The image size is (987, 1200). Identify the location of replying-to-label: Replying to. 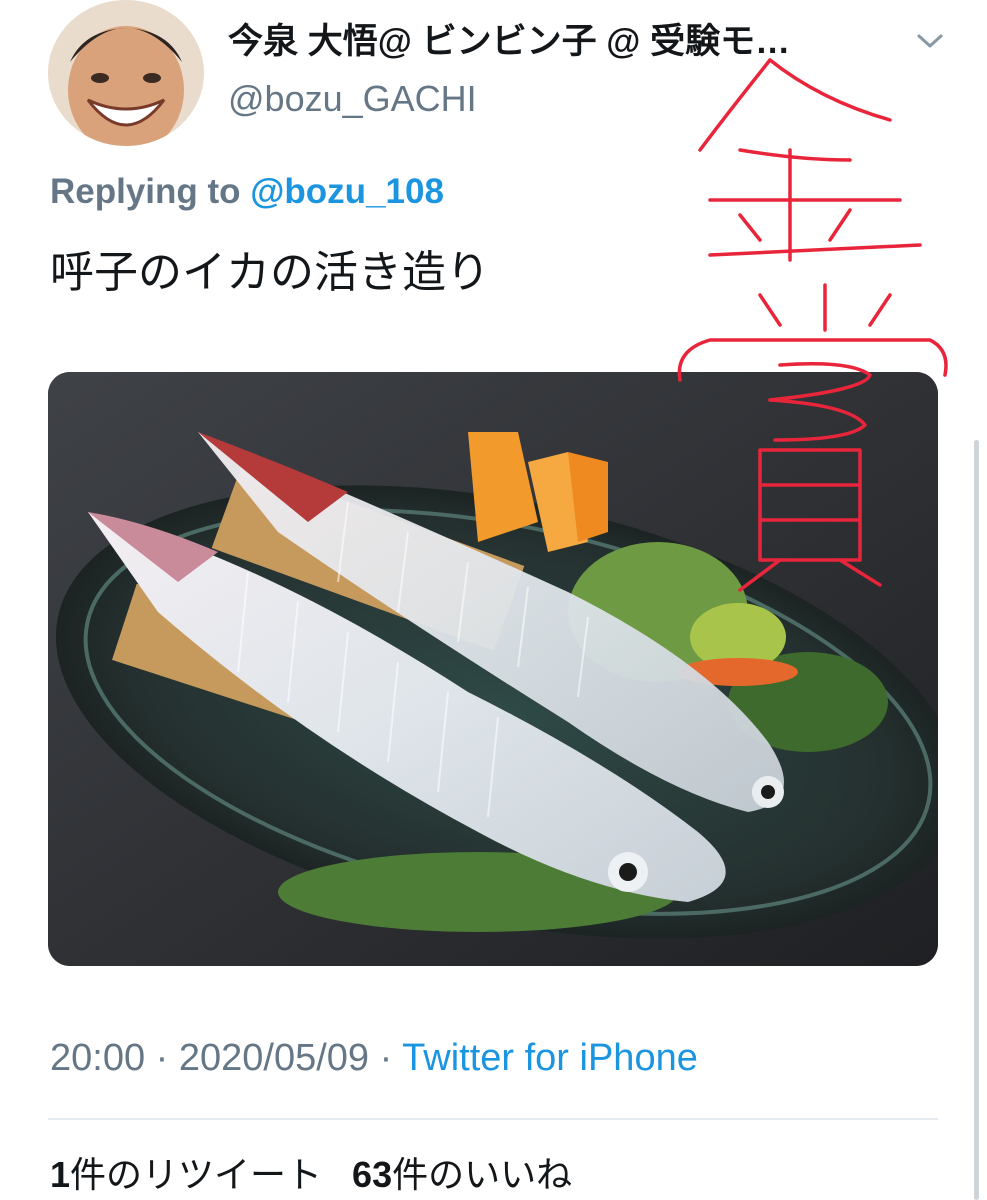
(145, 191).